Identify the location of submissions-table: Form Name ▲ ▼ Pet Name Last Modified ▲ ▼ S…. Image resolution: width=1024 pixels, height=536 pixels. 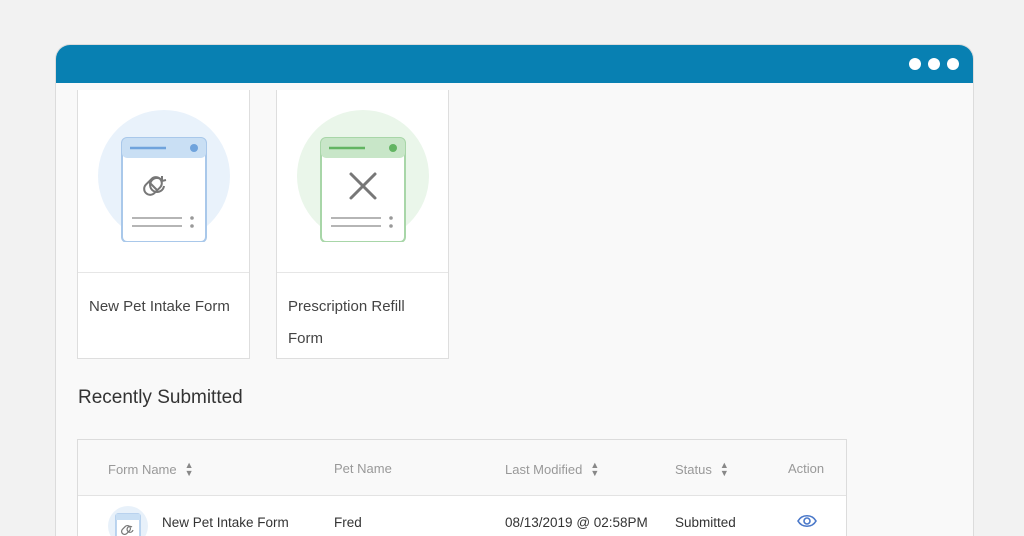
(462, 487).